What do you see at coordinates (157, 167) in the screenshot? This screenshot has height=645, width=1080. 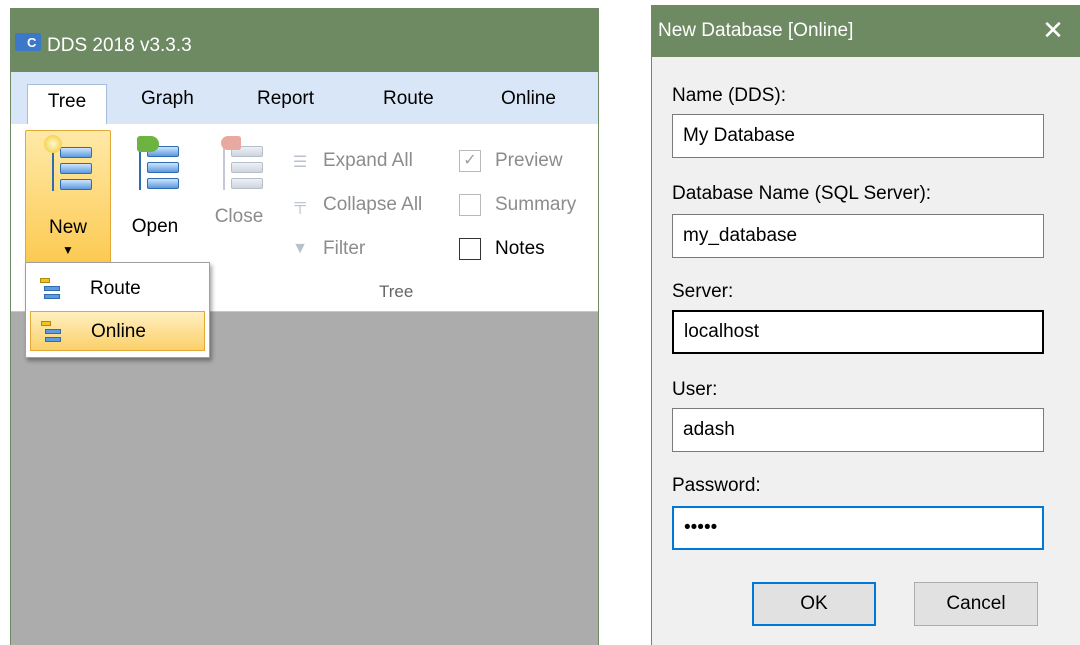 I see `open-tree-icon` at bounding box center [157, 167].